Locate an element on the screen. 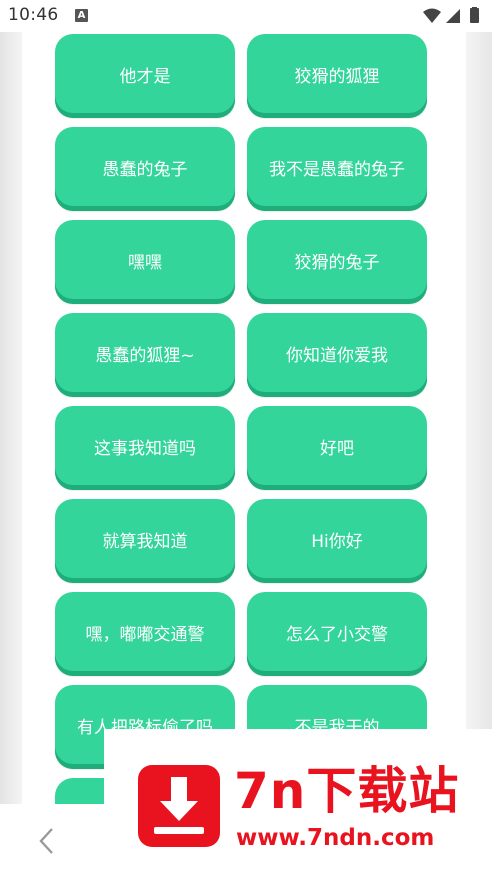 This screenshot has width=492, height=874. tile-button: 狡猾的狐狸 is located at coordinates (337, 76).